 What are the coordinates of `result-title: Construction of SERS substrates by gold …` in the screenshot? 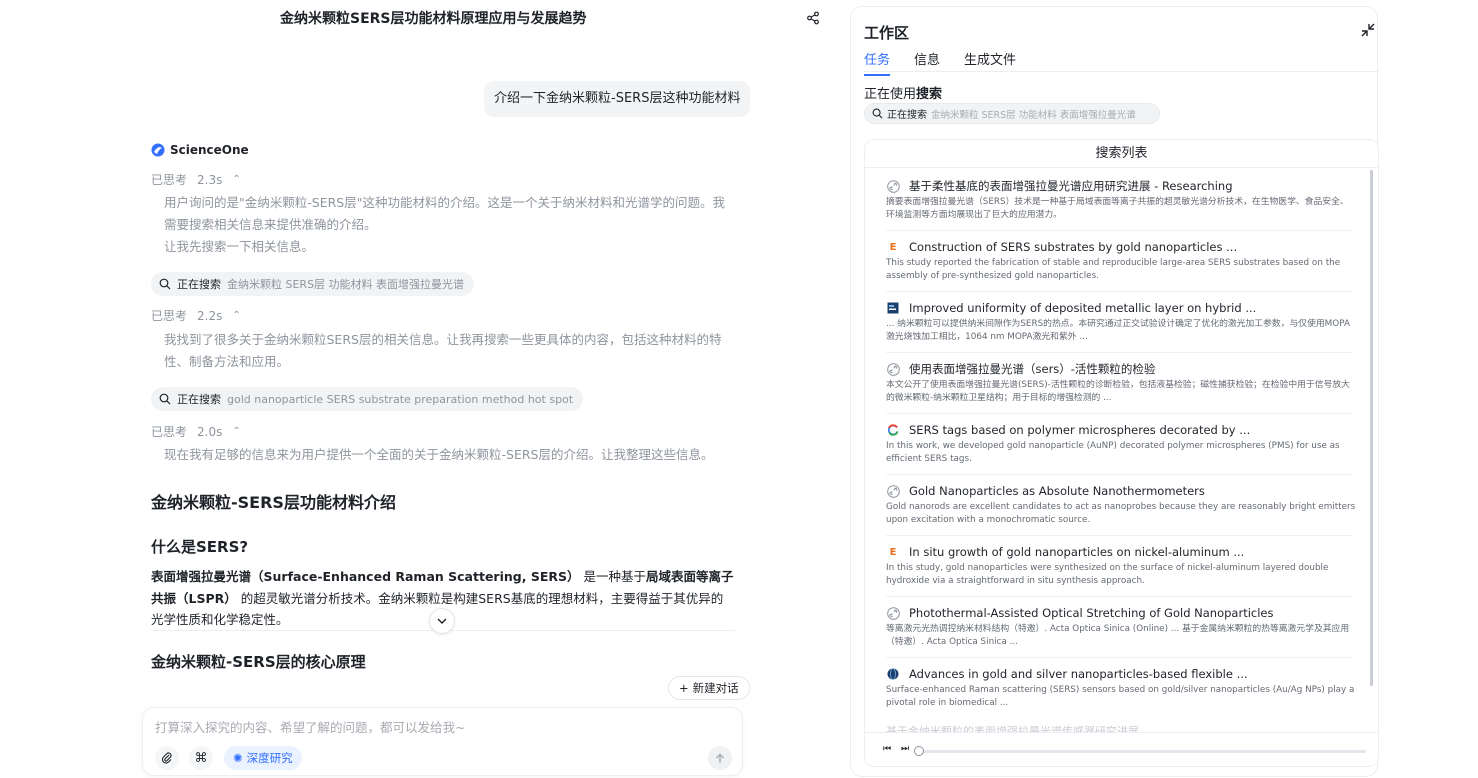 It's located at (1073, 247).